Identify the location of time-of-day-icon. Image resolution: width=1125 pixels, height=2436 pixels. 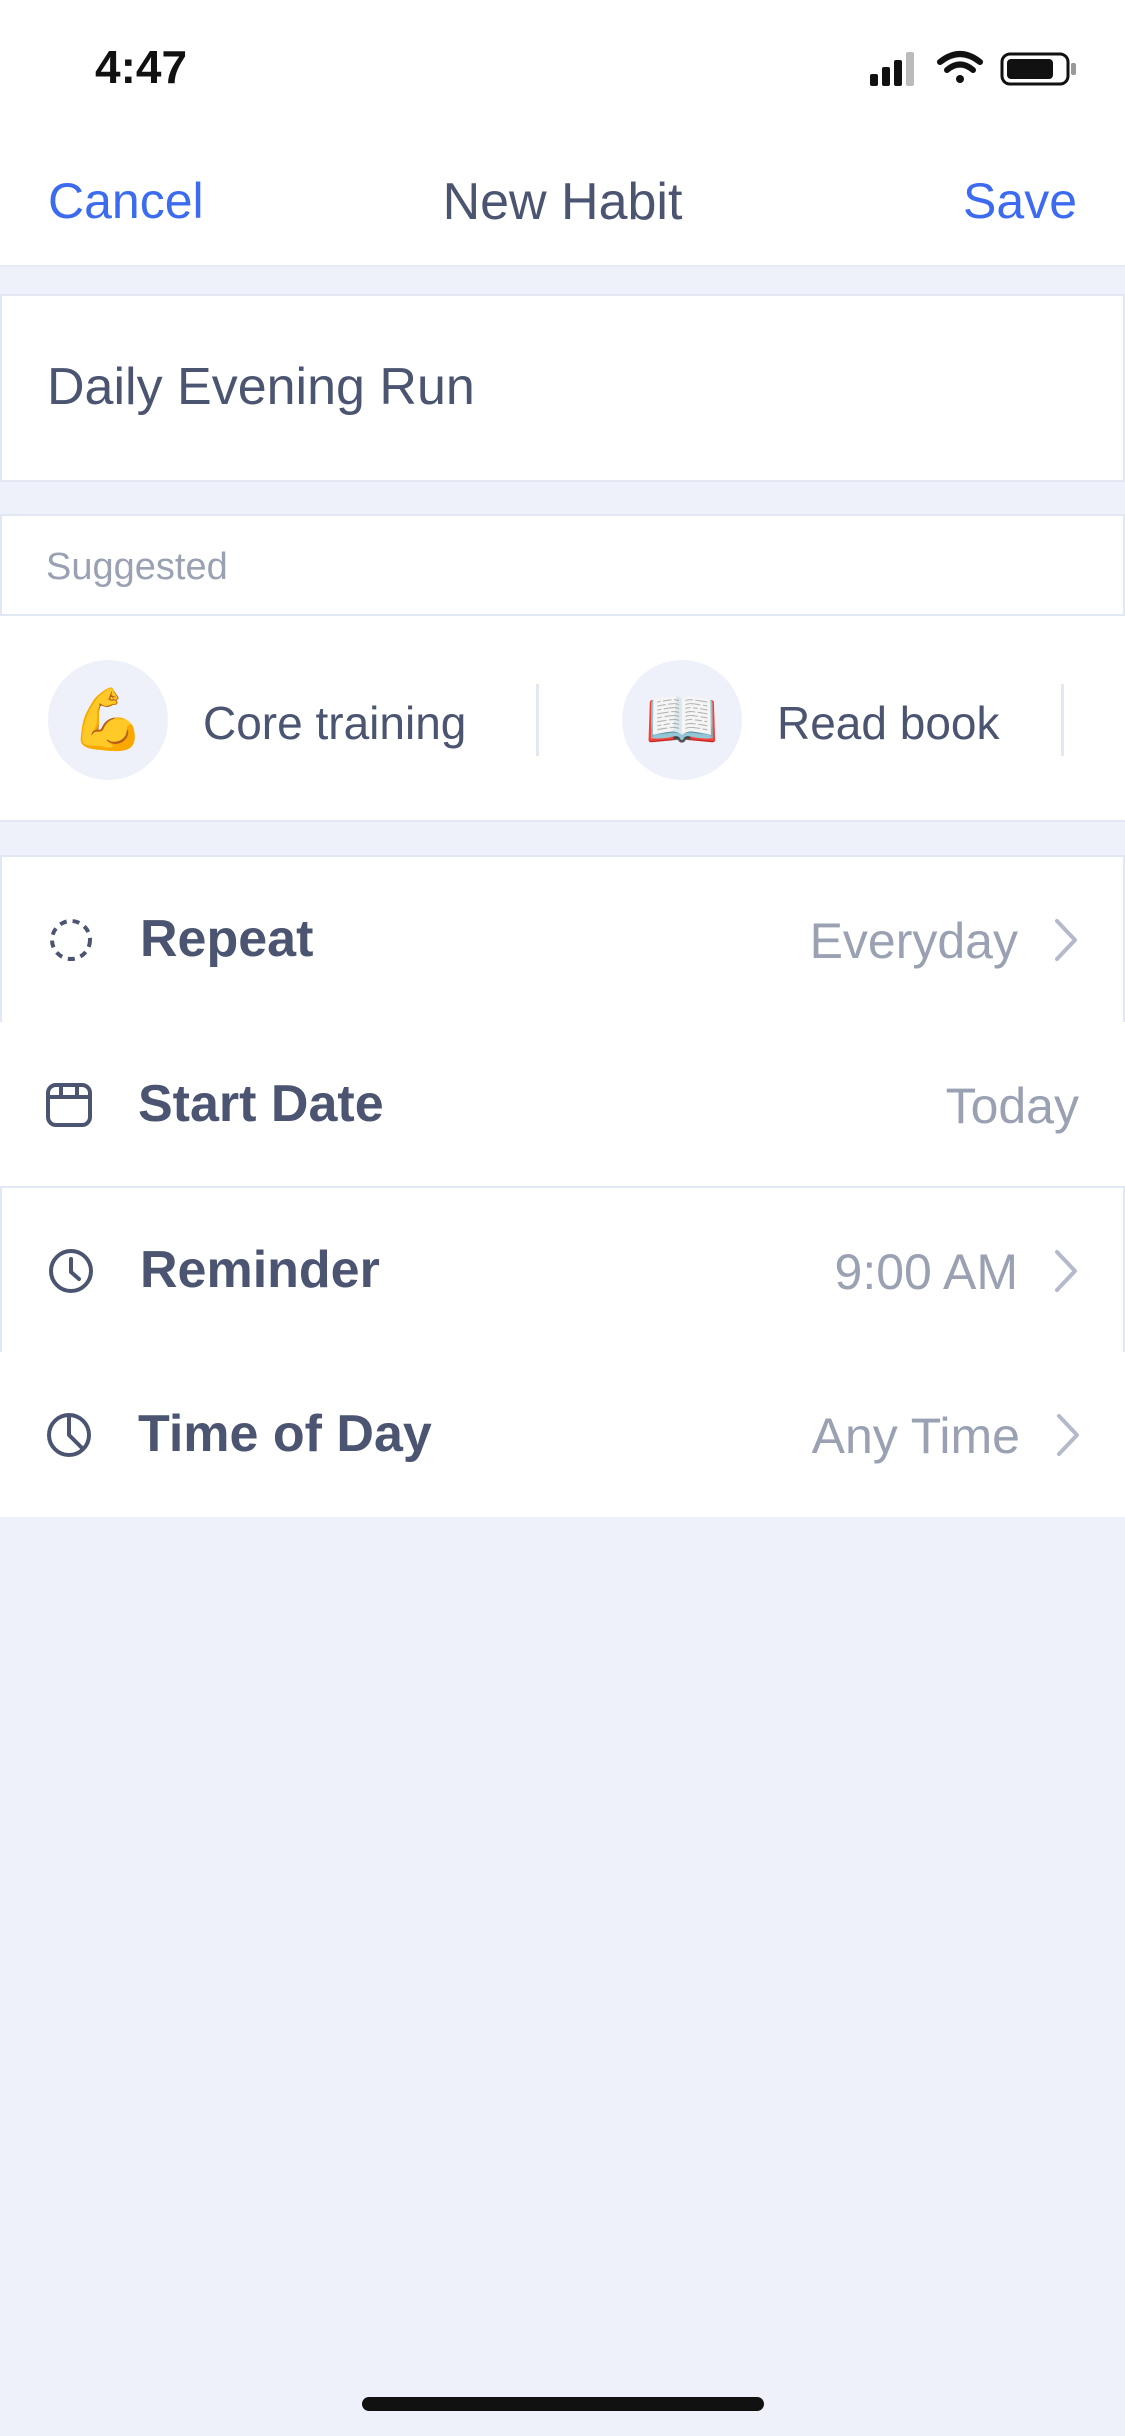
(69, 1435).